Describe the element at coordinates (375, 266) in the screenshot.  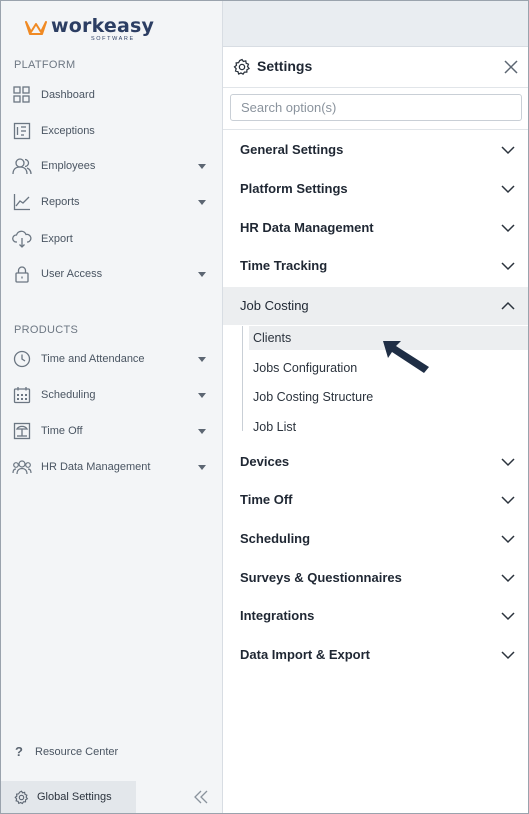
I see `settings-section-time-tracking: Time Tracking` at that location.